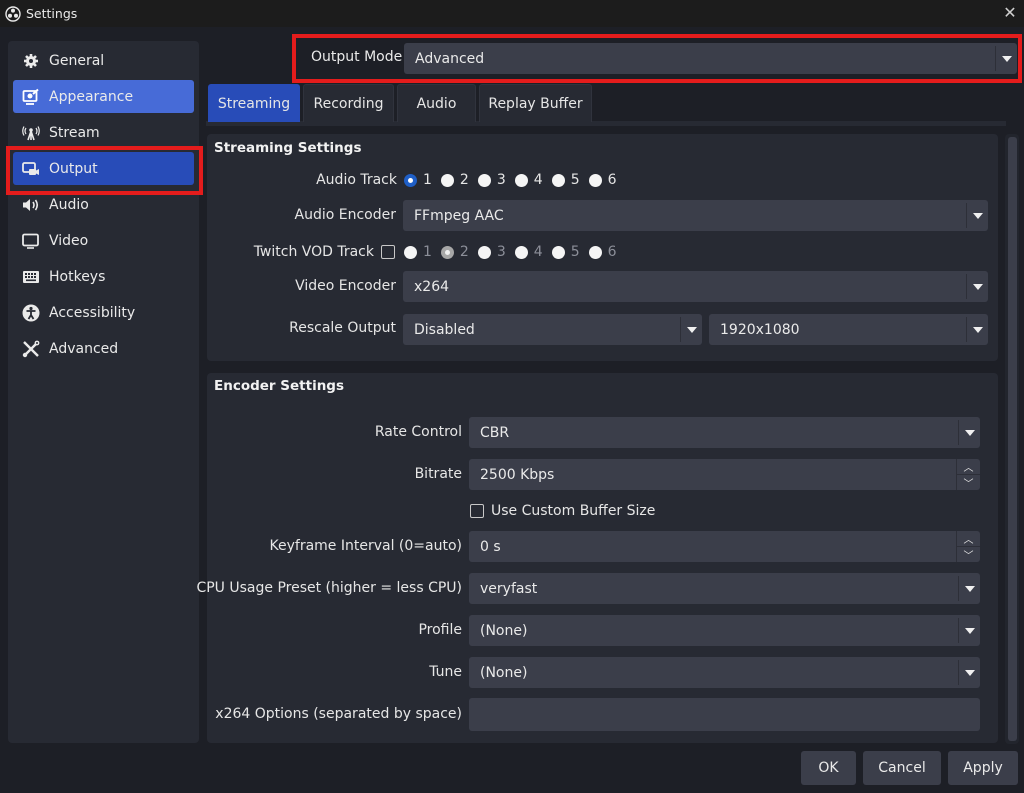 This screenshot has height=793, width=1024. What do you see at coordinates (528, 252) in the screenshot?
I see `twitch-vod-radio-4: 4` at bounding box center [528, 252].